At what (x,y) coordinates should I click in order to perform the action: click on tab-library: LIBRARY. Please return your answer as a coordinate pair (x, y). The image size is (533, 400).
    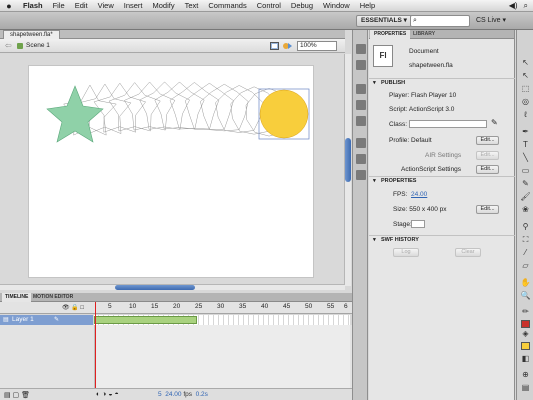
    Looking at the image, I should click on (424, 34).